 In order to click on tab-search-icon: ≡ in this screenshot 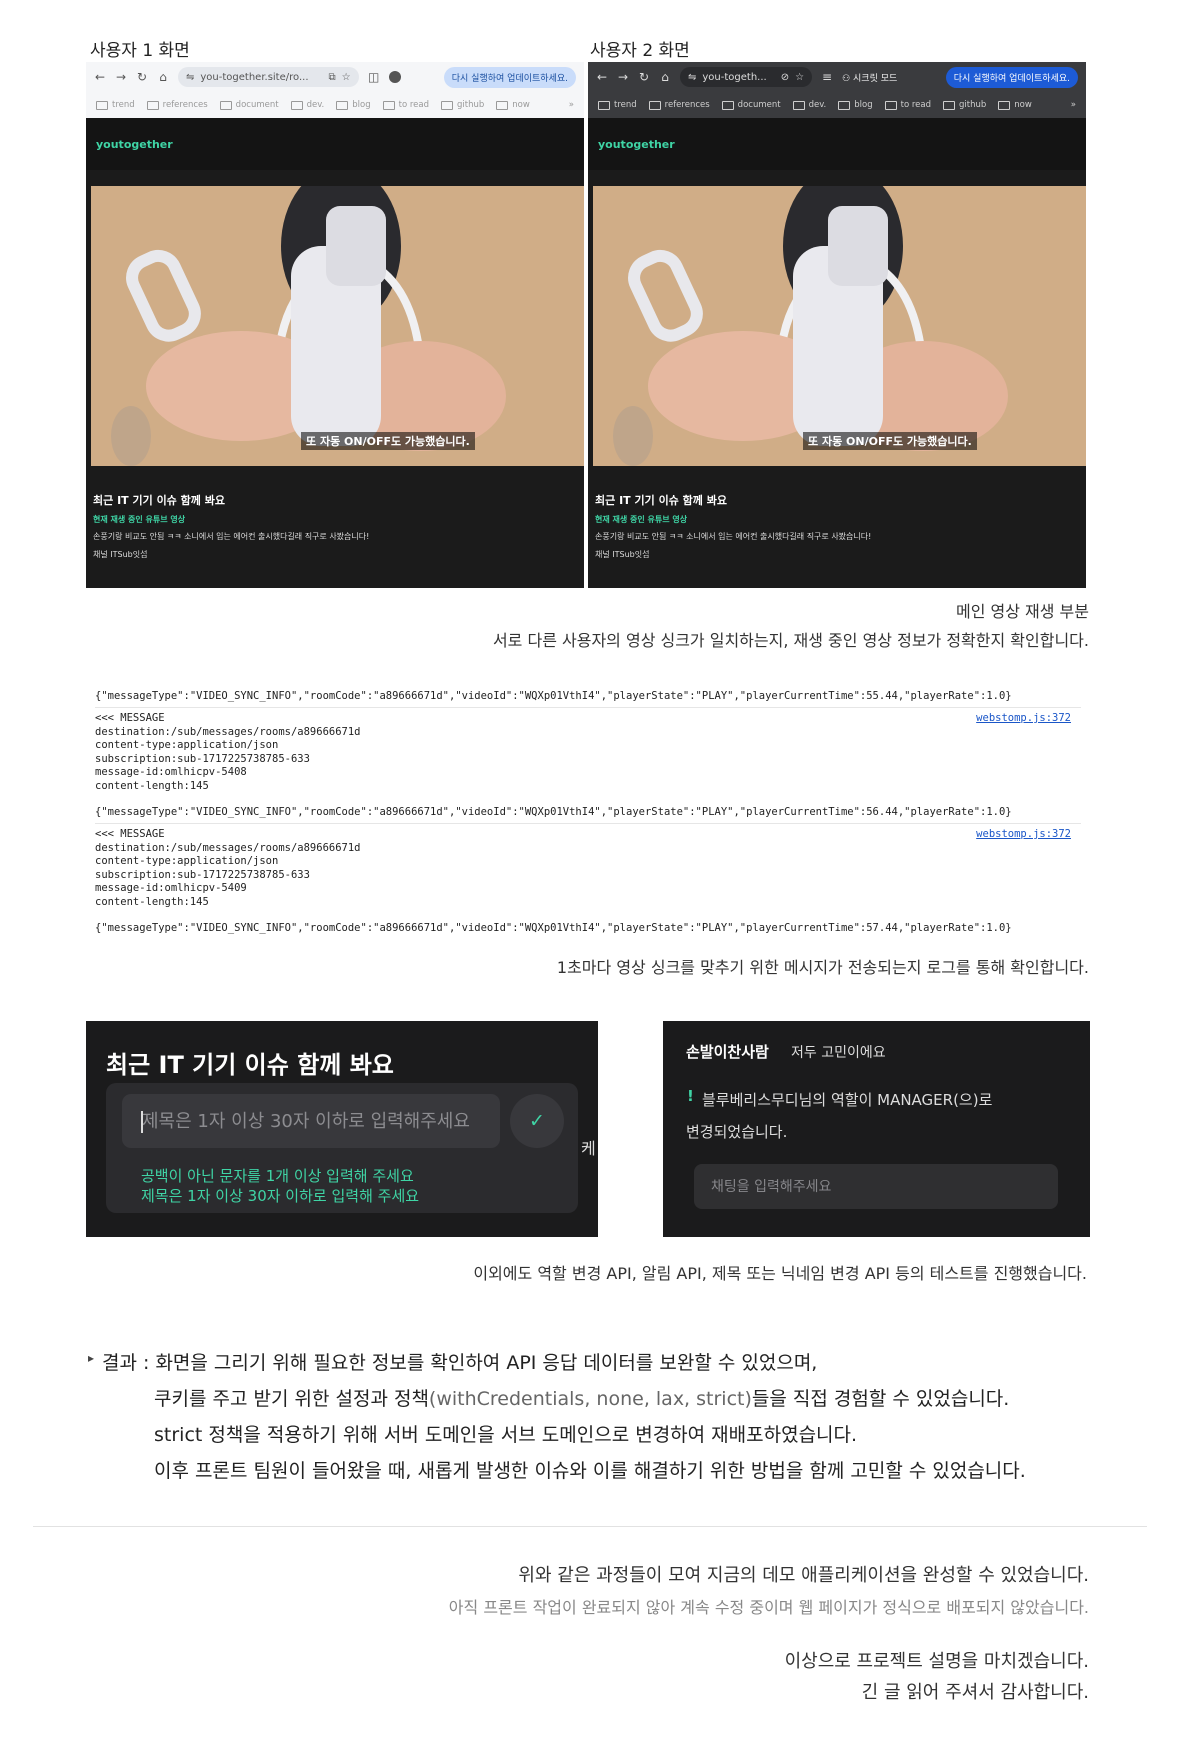, I will do `click(827, 77)`.